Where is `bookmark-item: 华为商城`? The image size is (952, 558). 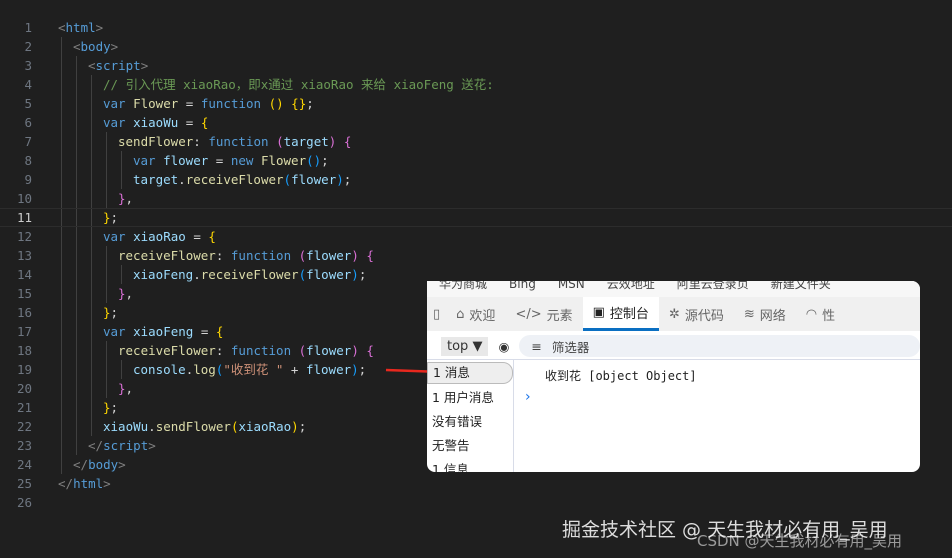
bookmark-item: 华为商城 is located at coordinates (463, 289).